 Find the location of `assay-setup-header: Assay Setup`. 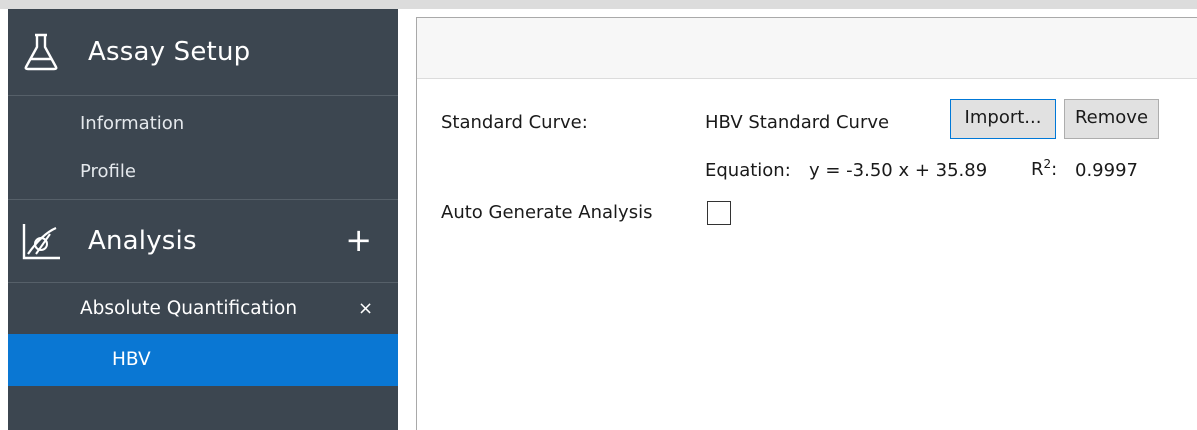

assay-setup-header: Assay Setup is located at coordinates (203, 52).